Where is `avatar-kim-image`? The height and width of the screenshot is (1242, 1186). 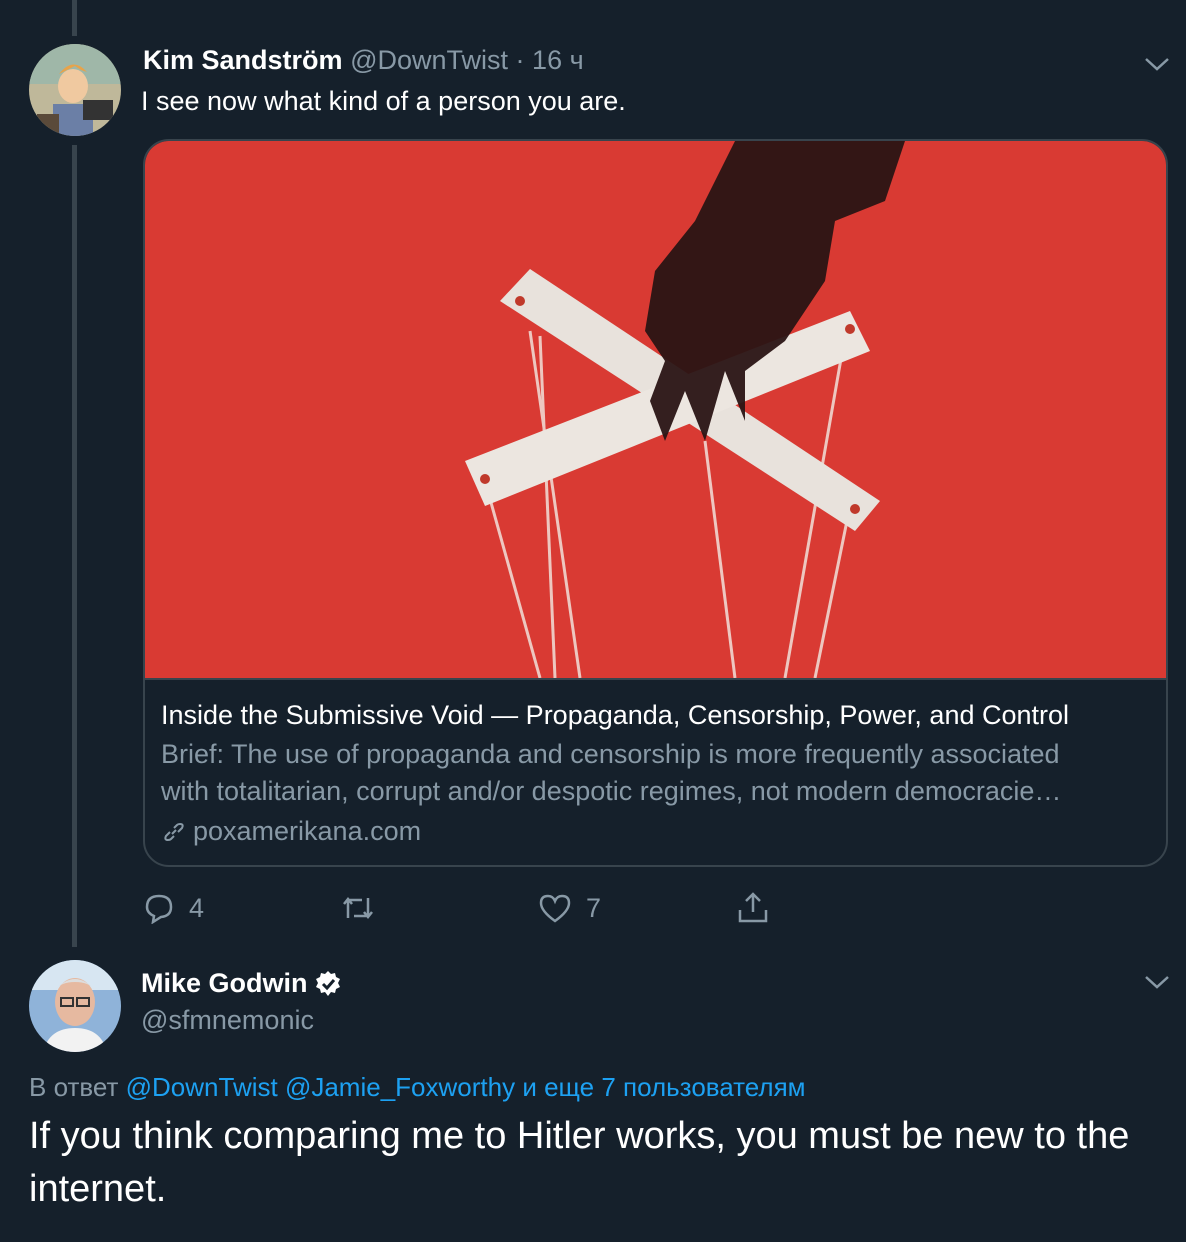
avatar-kim-image is located at coordinates (75, 90).